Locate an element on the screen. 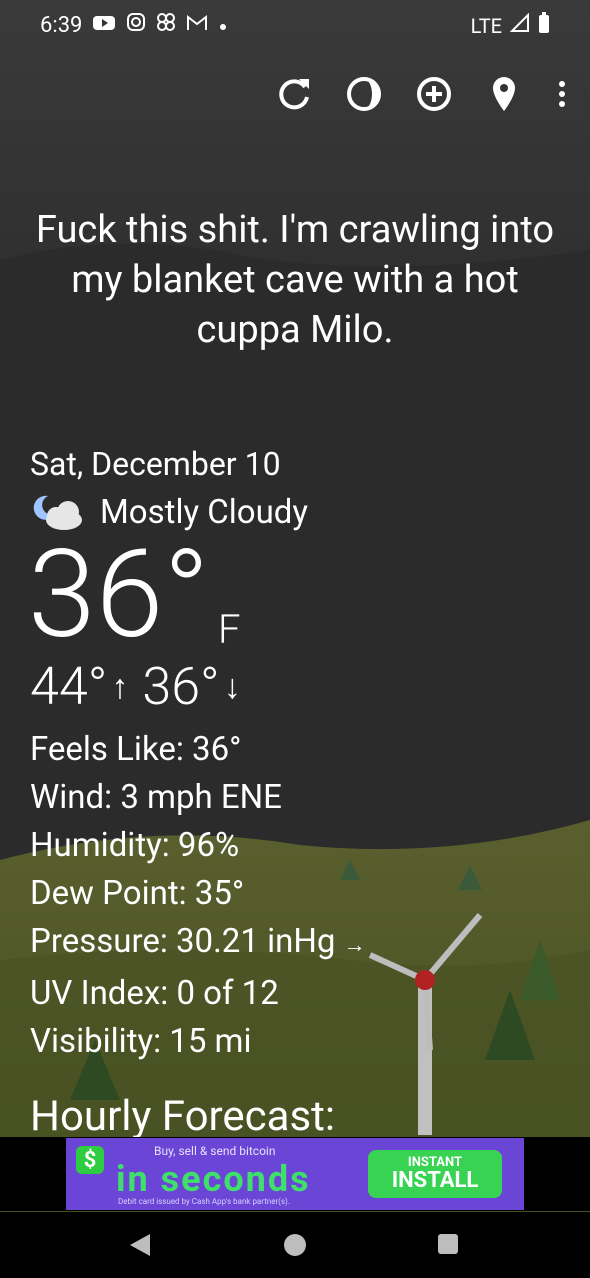  low-temperature: 36° is located at coordinates (181, 686).